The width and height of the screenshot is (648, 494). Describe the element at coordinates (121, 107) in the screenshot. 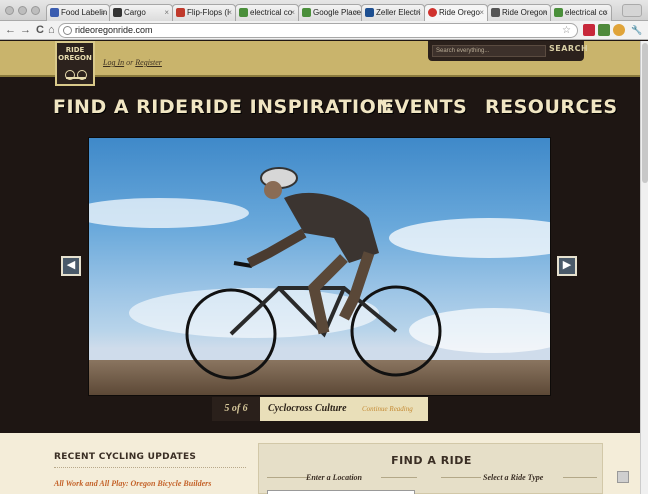

I see `nav-find-a-ride: FIND A RIDE` at that location.